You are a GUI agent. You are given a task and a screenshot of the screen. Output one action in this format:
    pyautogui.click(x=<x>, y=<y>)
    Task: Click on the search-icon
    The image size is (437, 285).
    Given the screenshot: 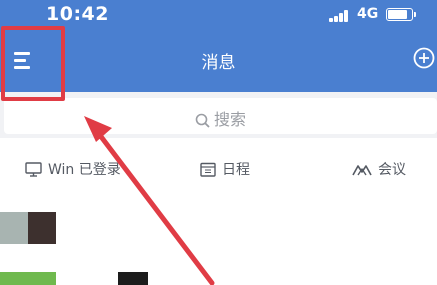 What is the action you would take?
    pyautogui.click(x=202, y=120)
    